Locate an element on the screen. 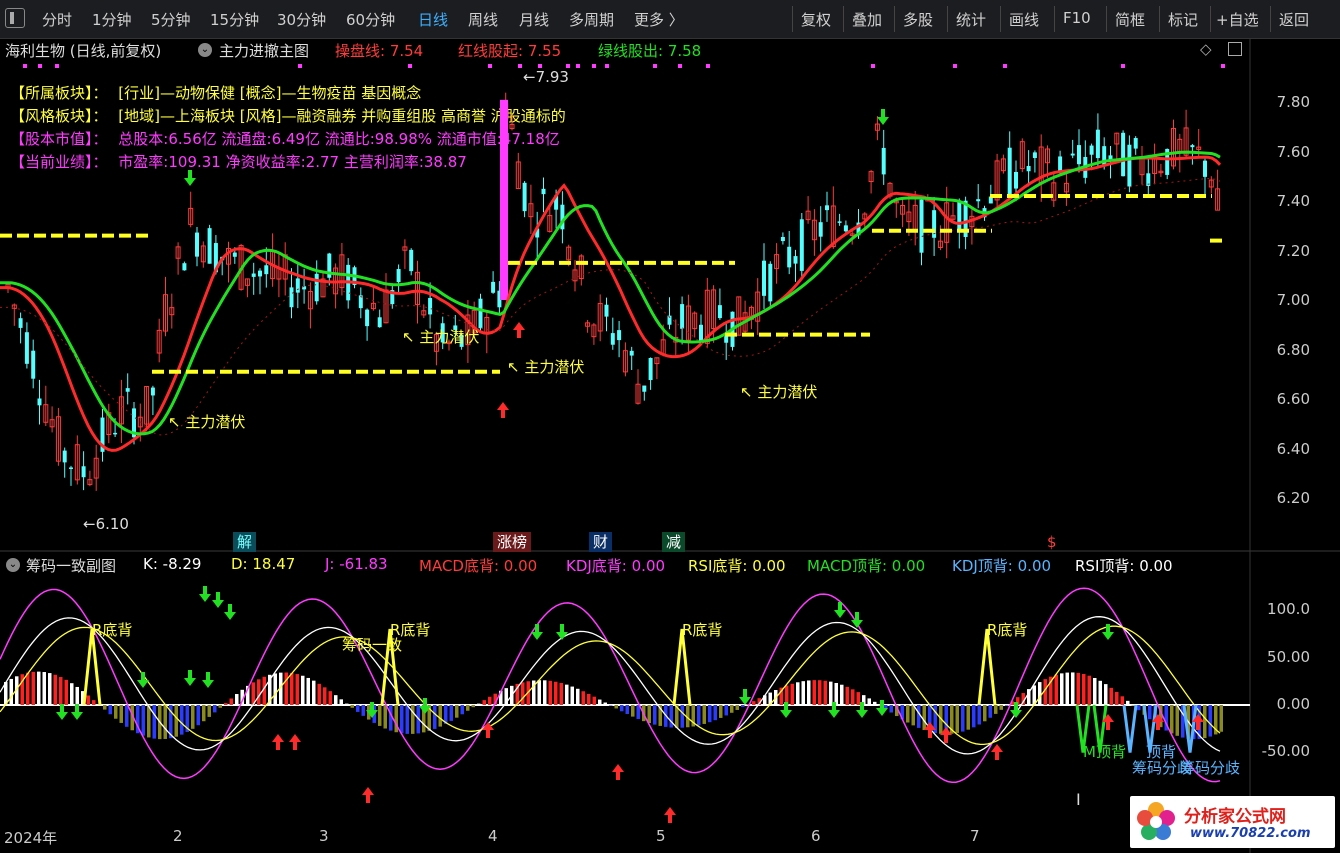 The image size is (1340, 853). draw-line-button: 画线 is located at coordinates (1024, 19).